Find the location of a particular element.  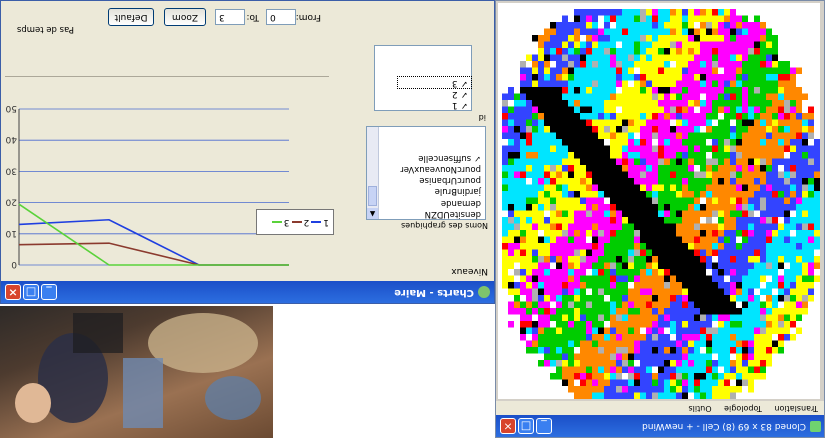

scroll-thumb is located at coordinates (372, 196).